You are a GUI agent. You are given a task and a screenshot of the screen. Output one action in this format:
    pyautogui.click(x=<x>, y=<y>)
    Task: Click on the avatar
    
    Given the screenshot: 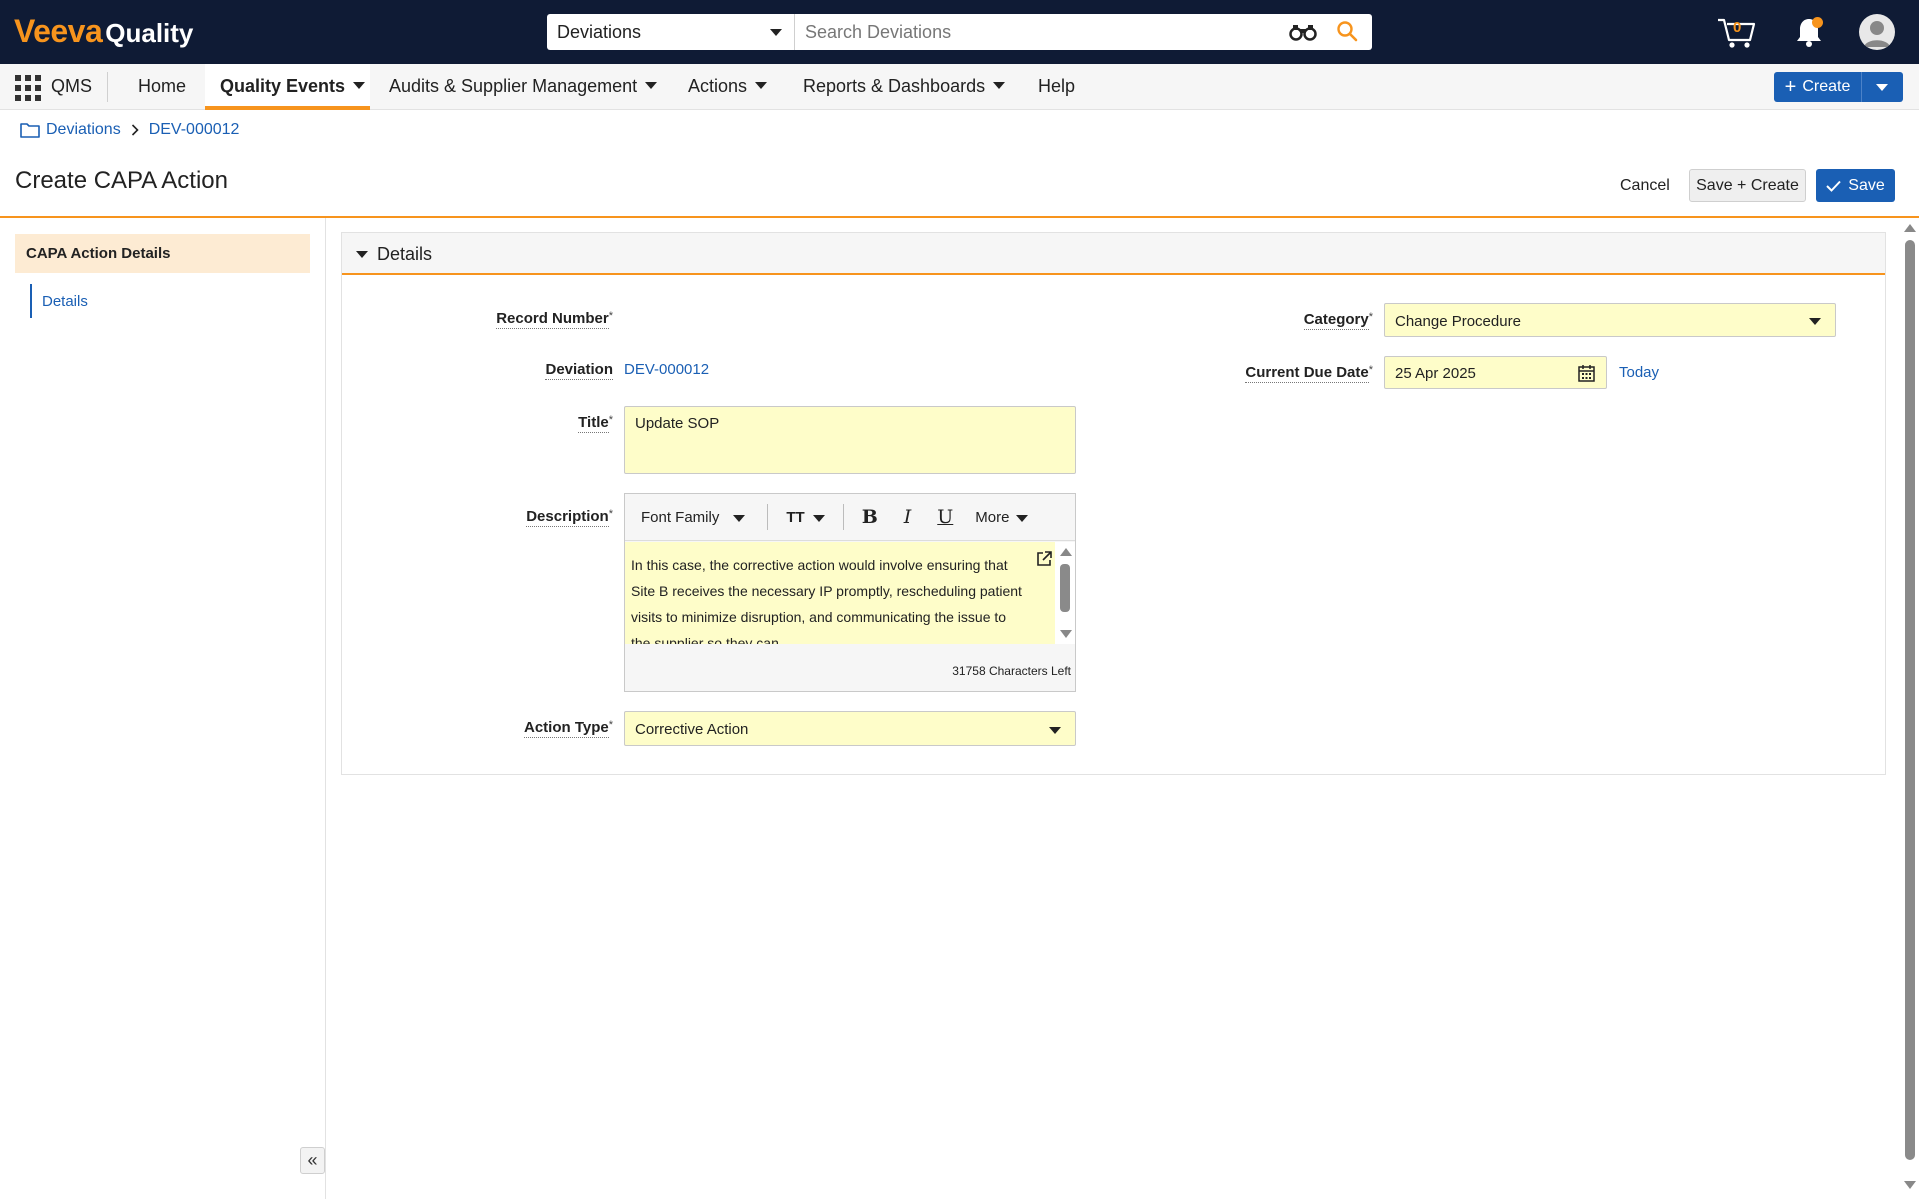 What is the action you would take?
    pyautogui.click(x=1877, y=32)
    